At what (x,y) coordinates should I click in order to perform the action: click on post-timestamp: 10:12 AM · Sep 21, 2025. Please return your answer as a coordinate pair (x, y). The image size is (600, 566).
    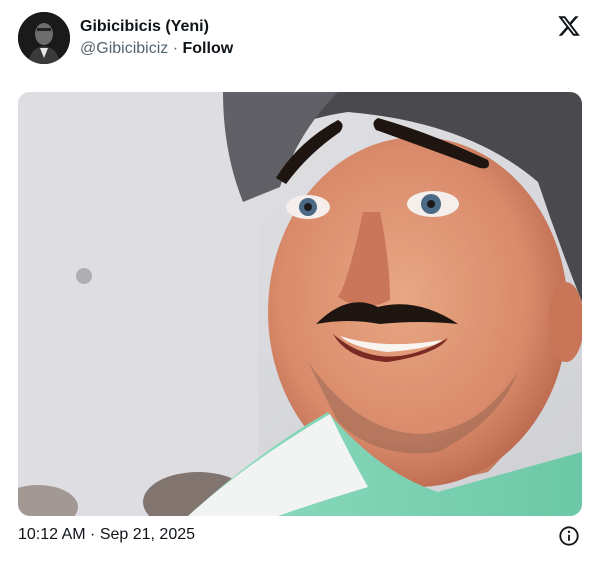
    Looking at the image, I should click on (106, 535).